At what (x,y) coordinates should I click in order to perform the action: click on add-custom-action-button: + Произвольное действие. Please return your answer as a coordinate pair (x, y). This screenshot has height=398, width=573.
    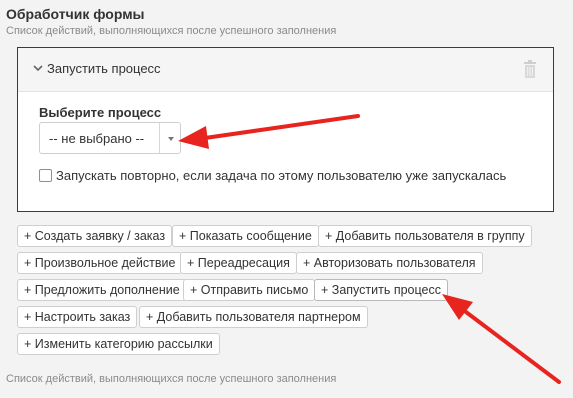
    Looking at the image, I should click on (100, 263).